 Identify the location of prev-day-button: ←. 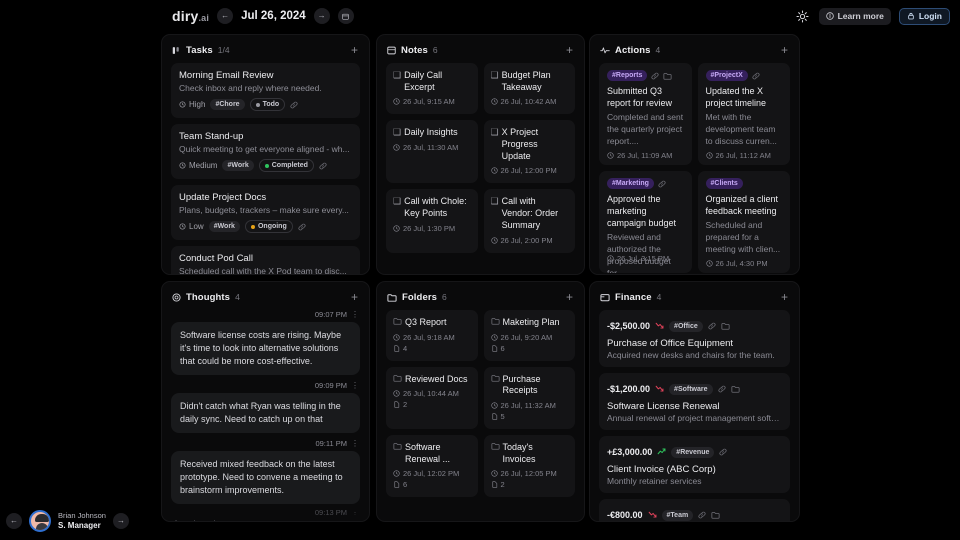
(225, 16).